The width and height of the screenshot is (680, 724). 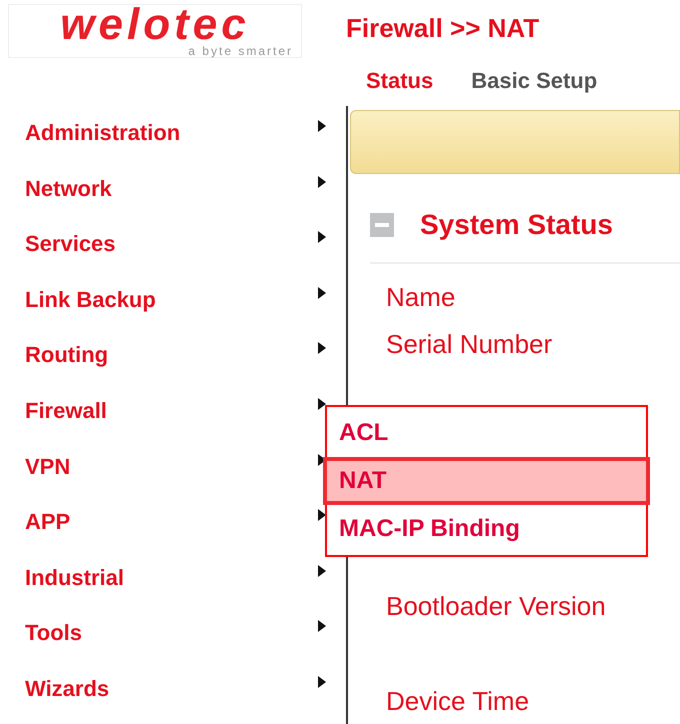 I want to click on sidebar-item: Industrial, so click(x=175, y=592).